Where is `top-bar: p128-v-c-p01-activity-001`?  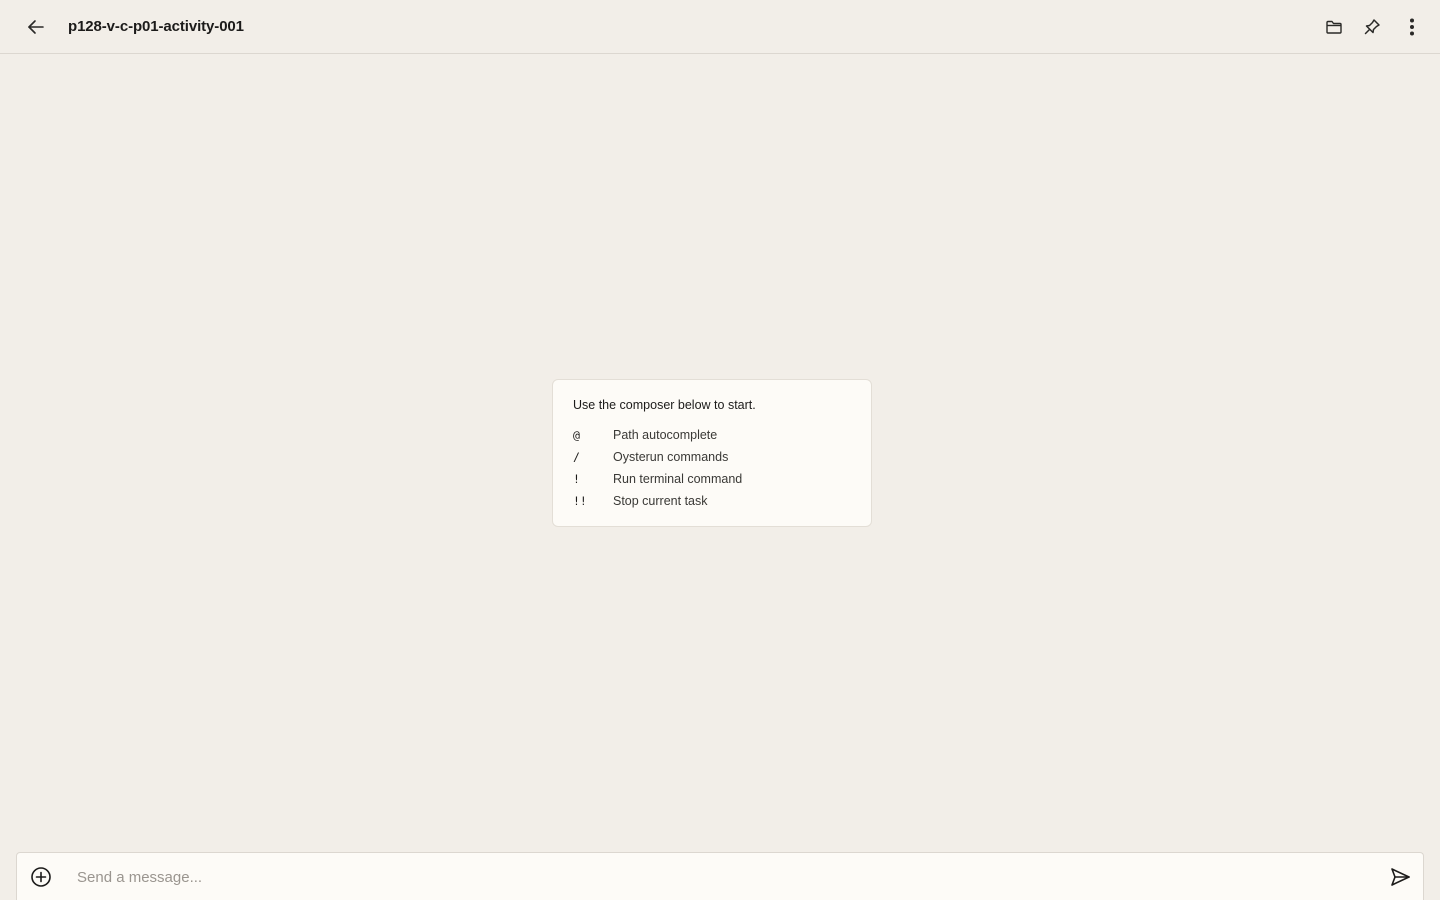 top-bar: p128-v-c-p01-activity-001 is located at coordinates (720, 27).